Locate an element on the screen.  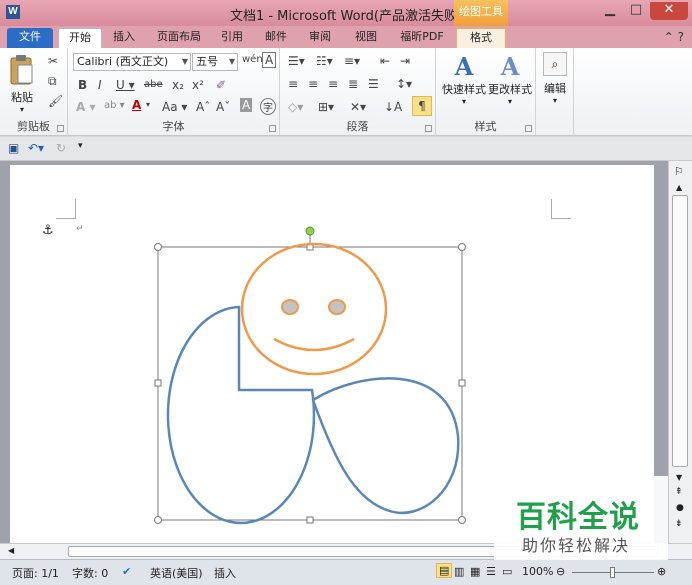
redo-icon: ↻ is located at coordinates (61, 148).